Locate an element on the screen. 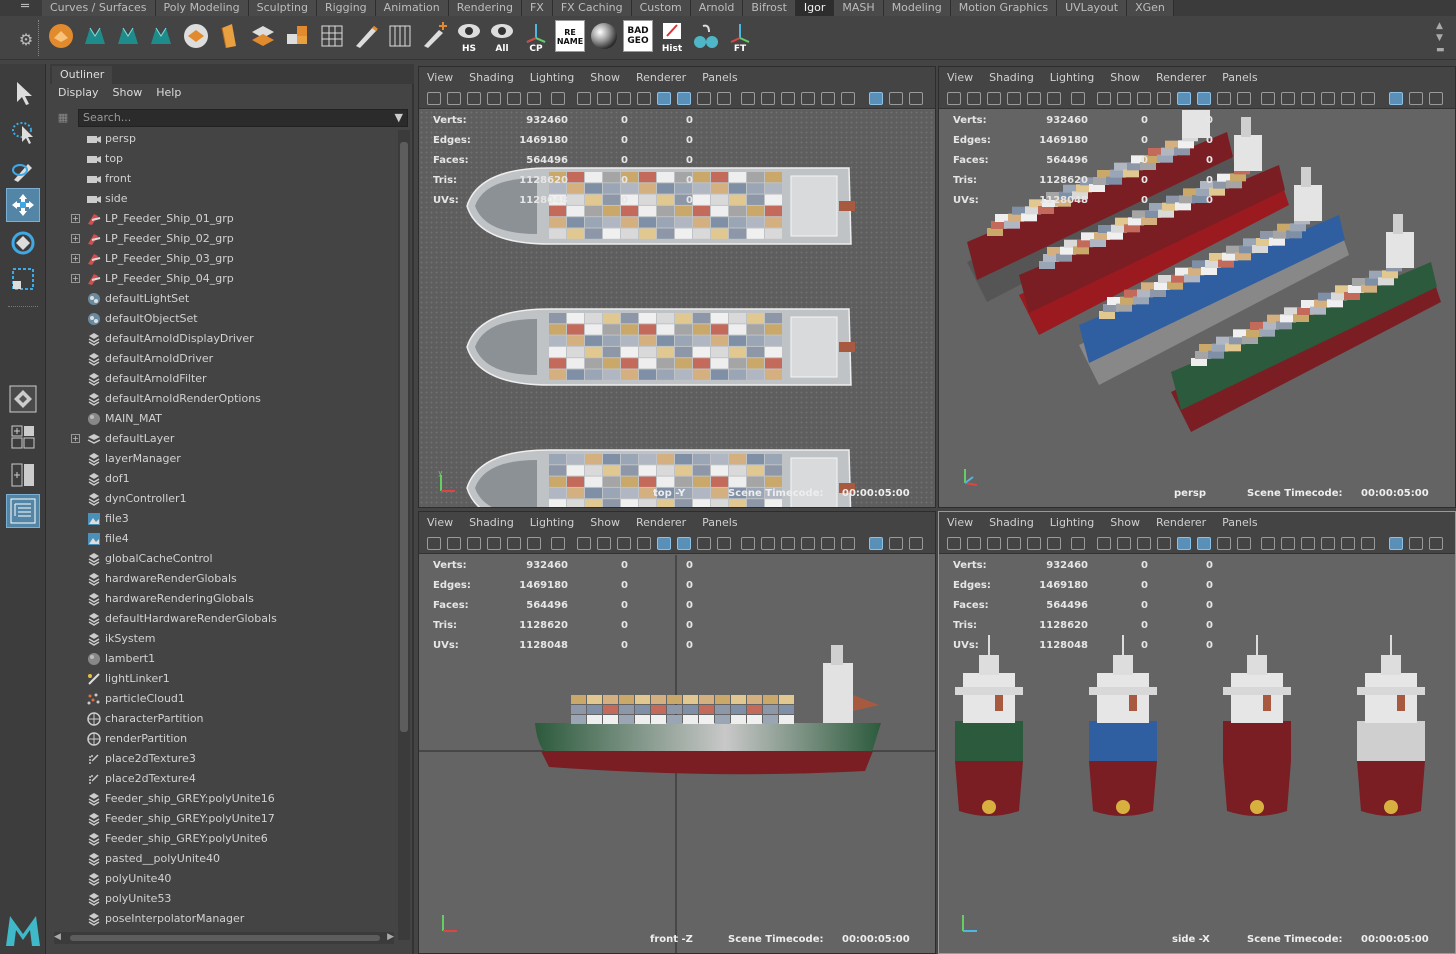  outliner-item: + LP_Feeder_Ship_03_grp is located at coordinates (223, 260).